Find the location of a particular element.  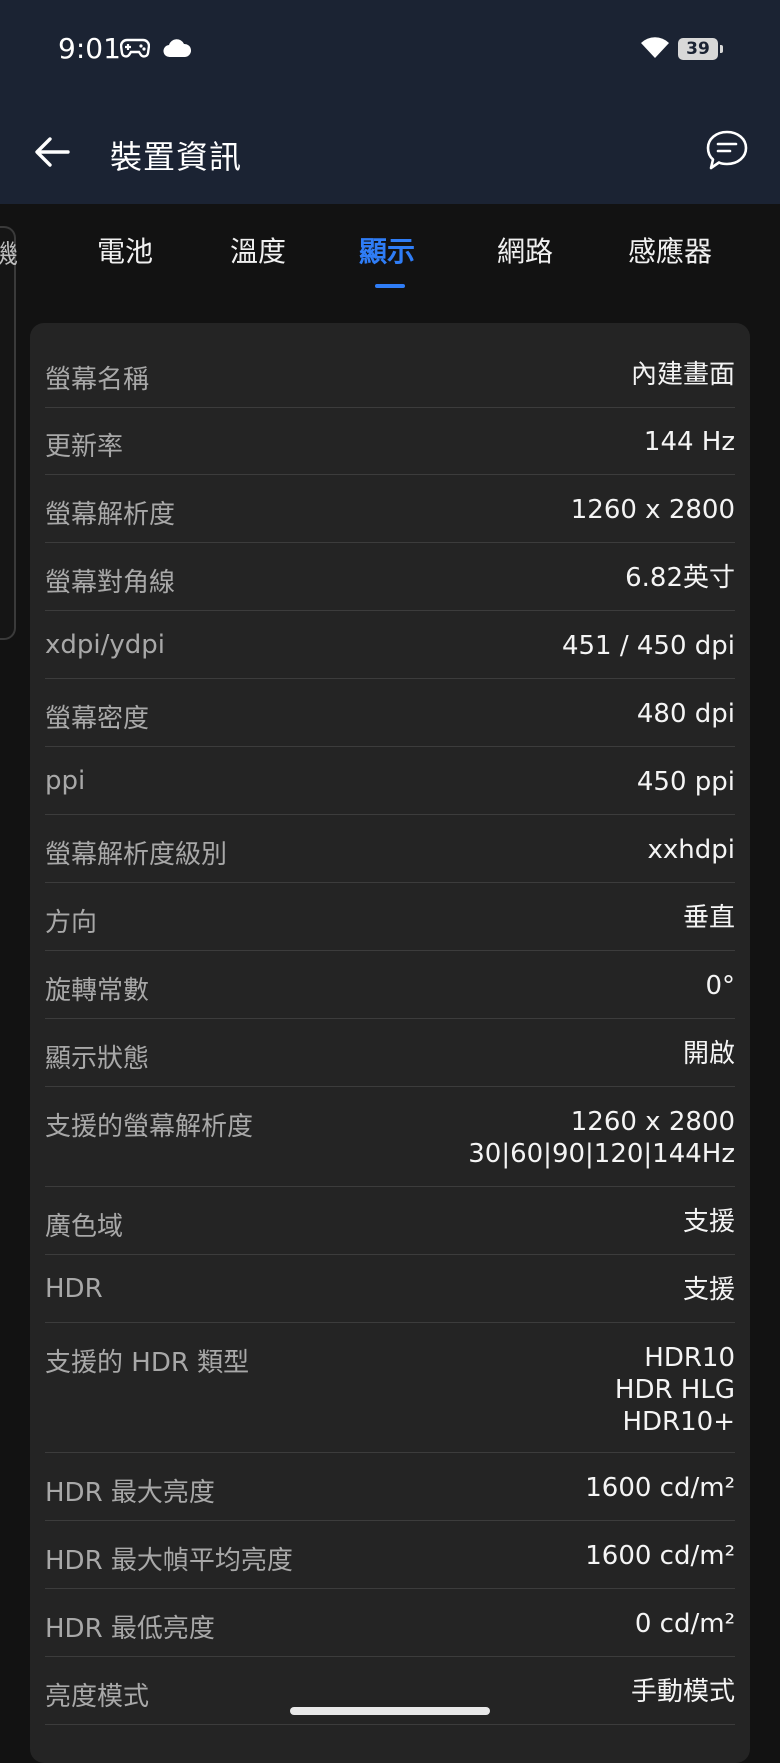

info-label: 旋轉常數 is located at coordinates (97, 991).